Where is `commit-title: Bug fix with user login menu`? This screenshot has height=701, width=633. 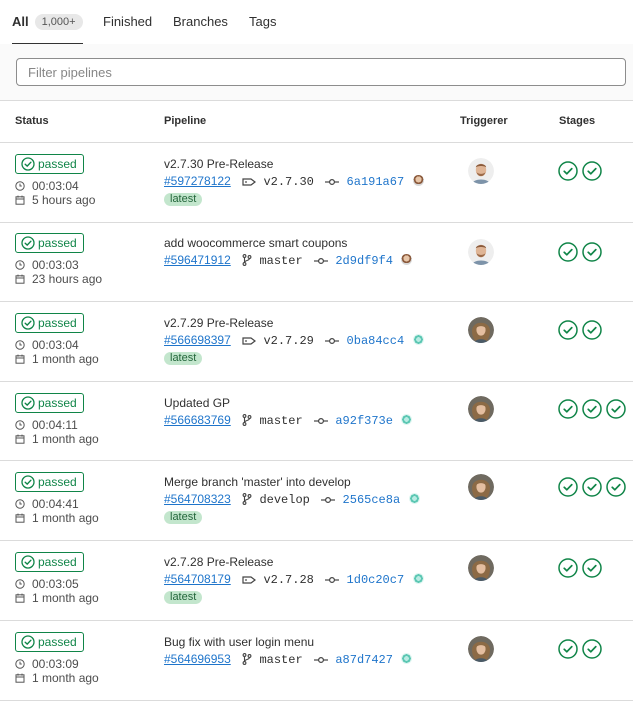
commit-title: Bug fix with user login menu is located at coordinates (239, 642).